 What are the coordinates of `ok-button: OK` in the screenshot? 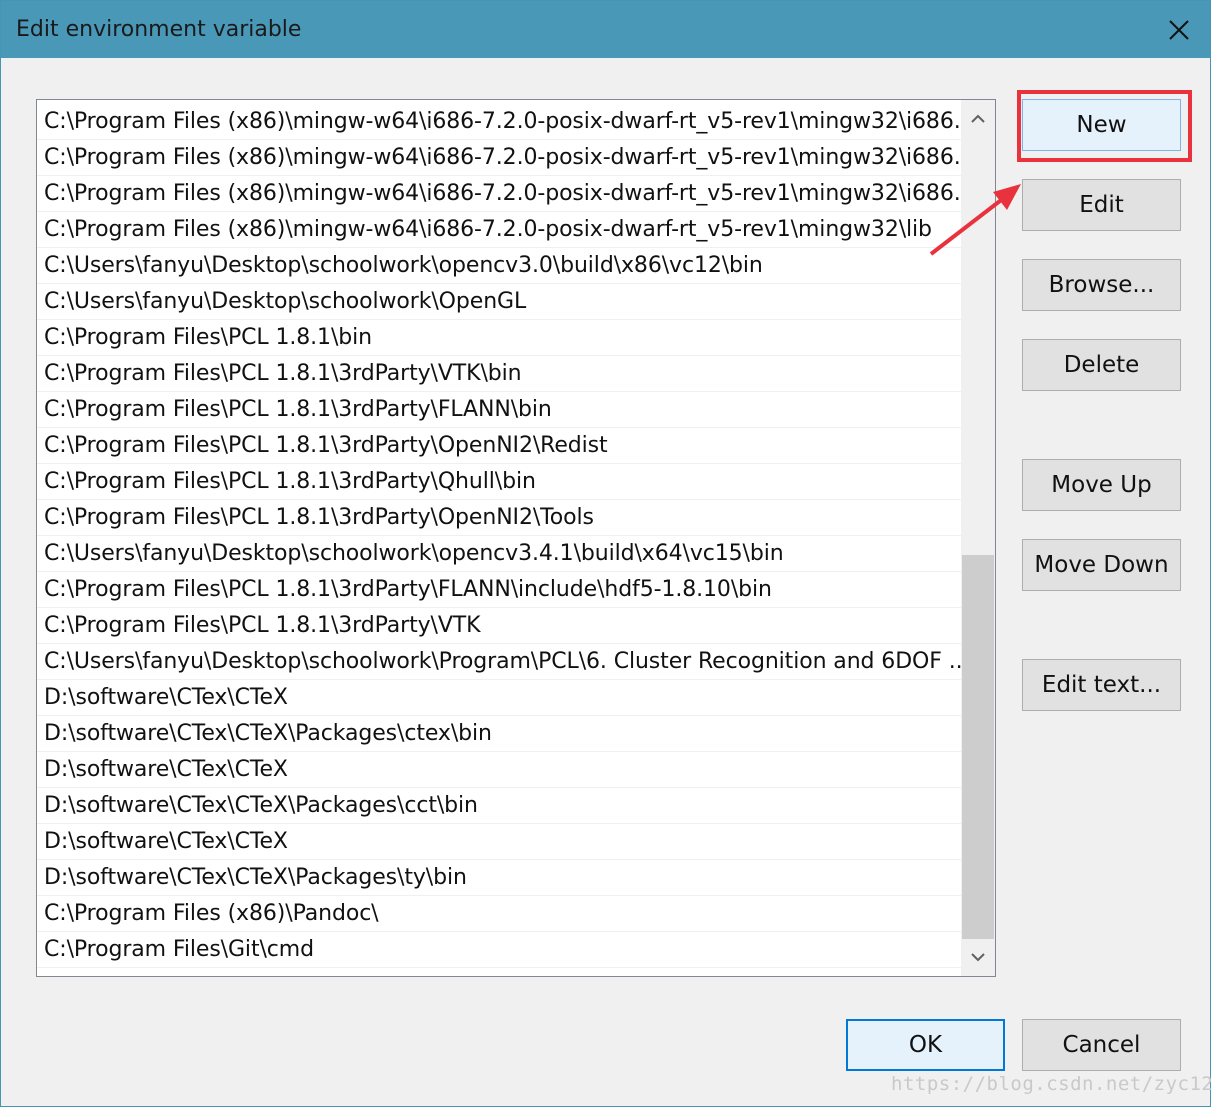 It's located at (925, 1045).